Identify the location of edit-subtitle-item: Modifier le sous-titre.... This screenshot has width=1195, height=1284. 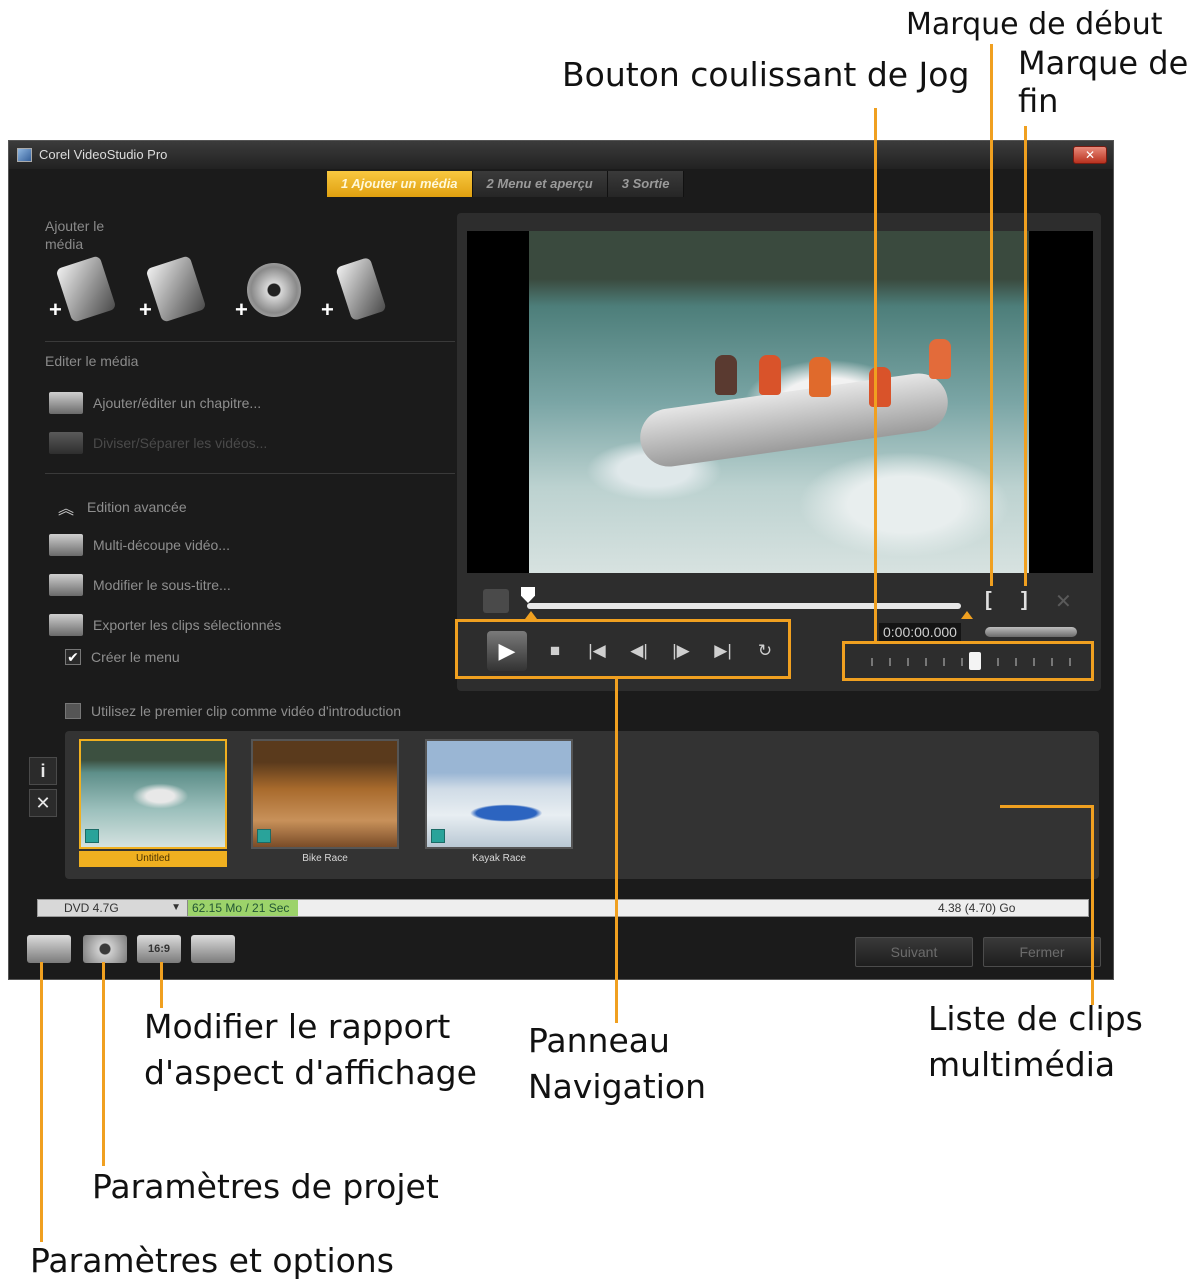
(140, 585).